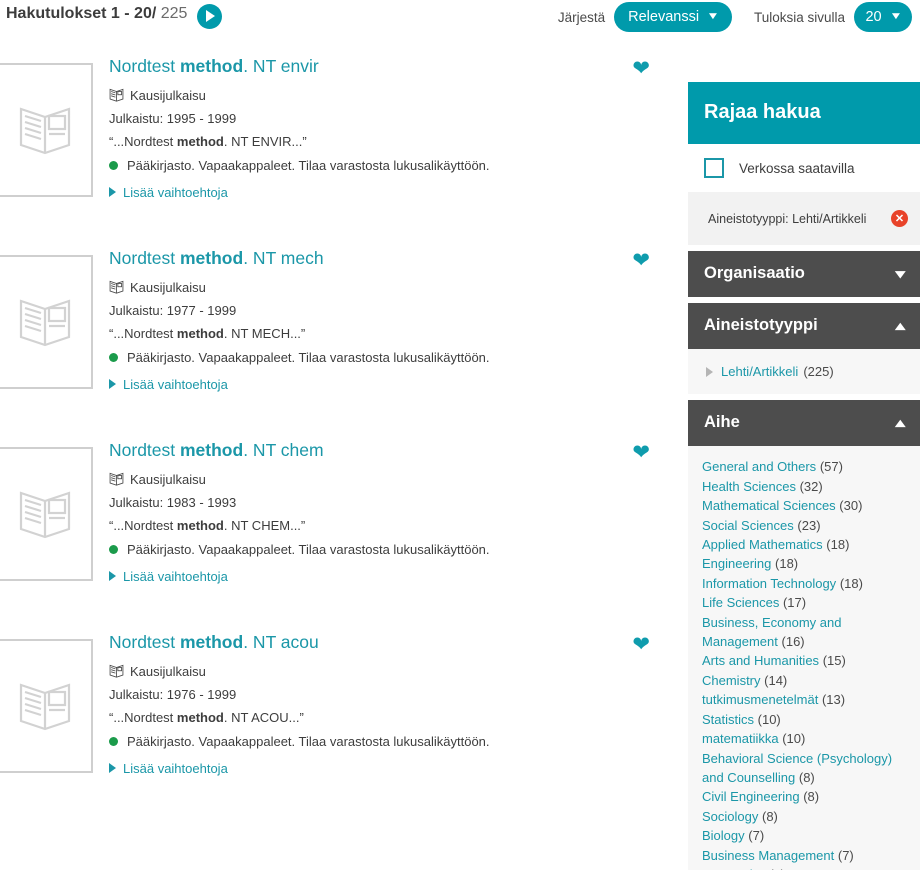 This screenshot has width=920, height=870. I want to click on title-suffix: . NT mech, so click(283, 258).